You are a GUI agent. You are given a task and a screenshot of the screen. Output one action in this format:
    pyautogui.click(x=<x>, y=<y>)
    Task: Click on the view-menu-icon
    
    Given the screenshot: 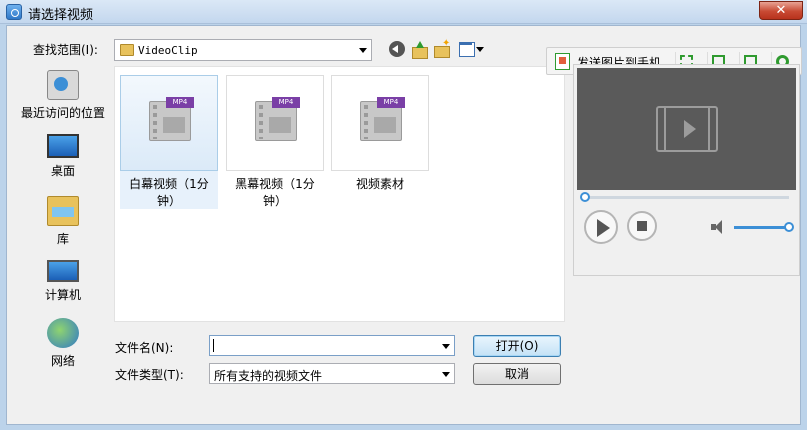 What is the action you would take?
    pyautogui.click(x=472, y=49)
    